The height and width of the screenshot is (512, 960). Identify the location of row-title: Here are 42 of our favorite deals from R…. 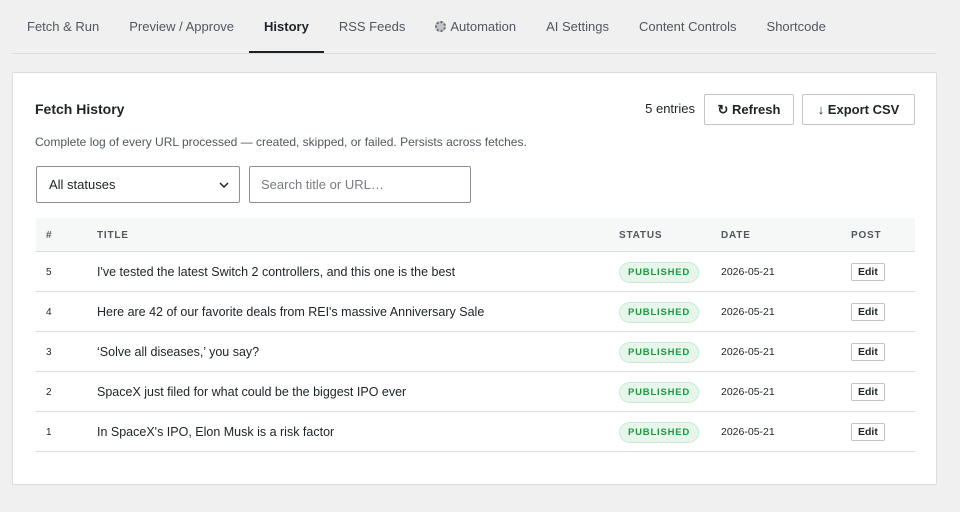
(291, 312).